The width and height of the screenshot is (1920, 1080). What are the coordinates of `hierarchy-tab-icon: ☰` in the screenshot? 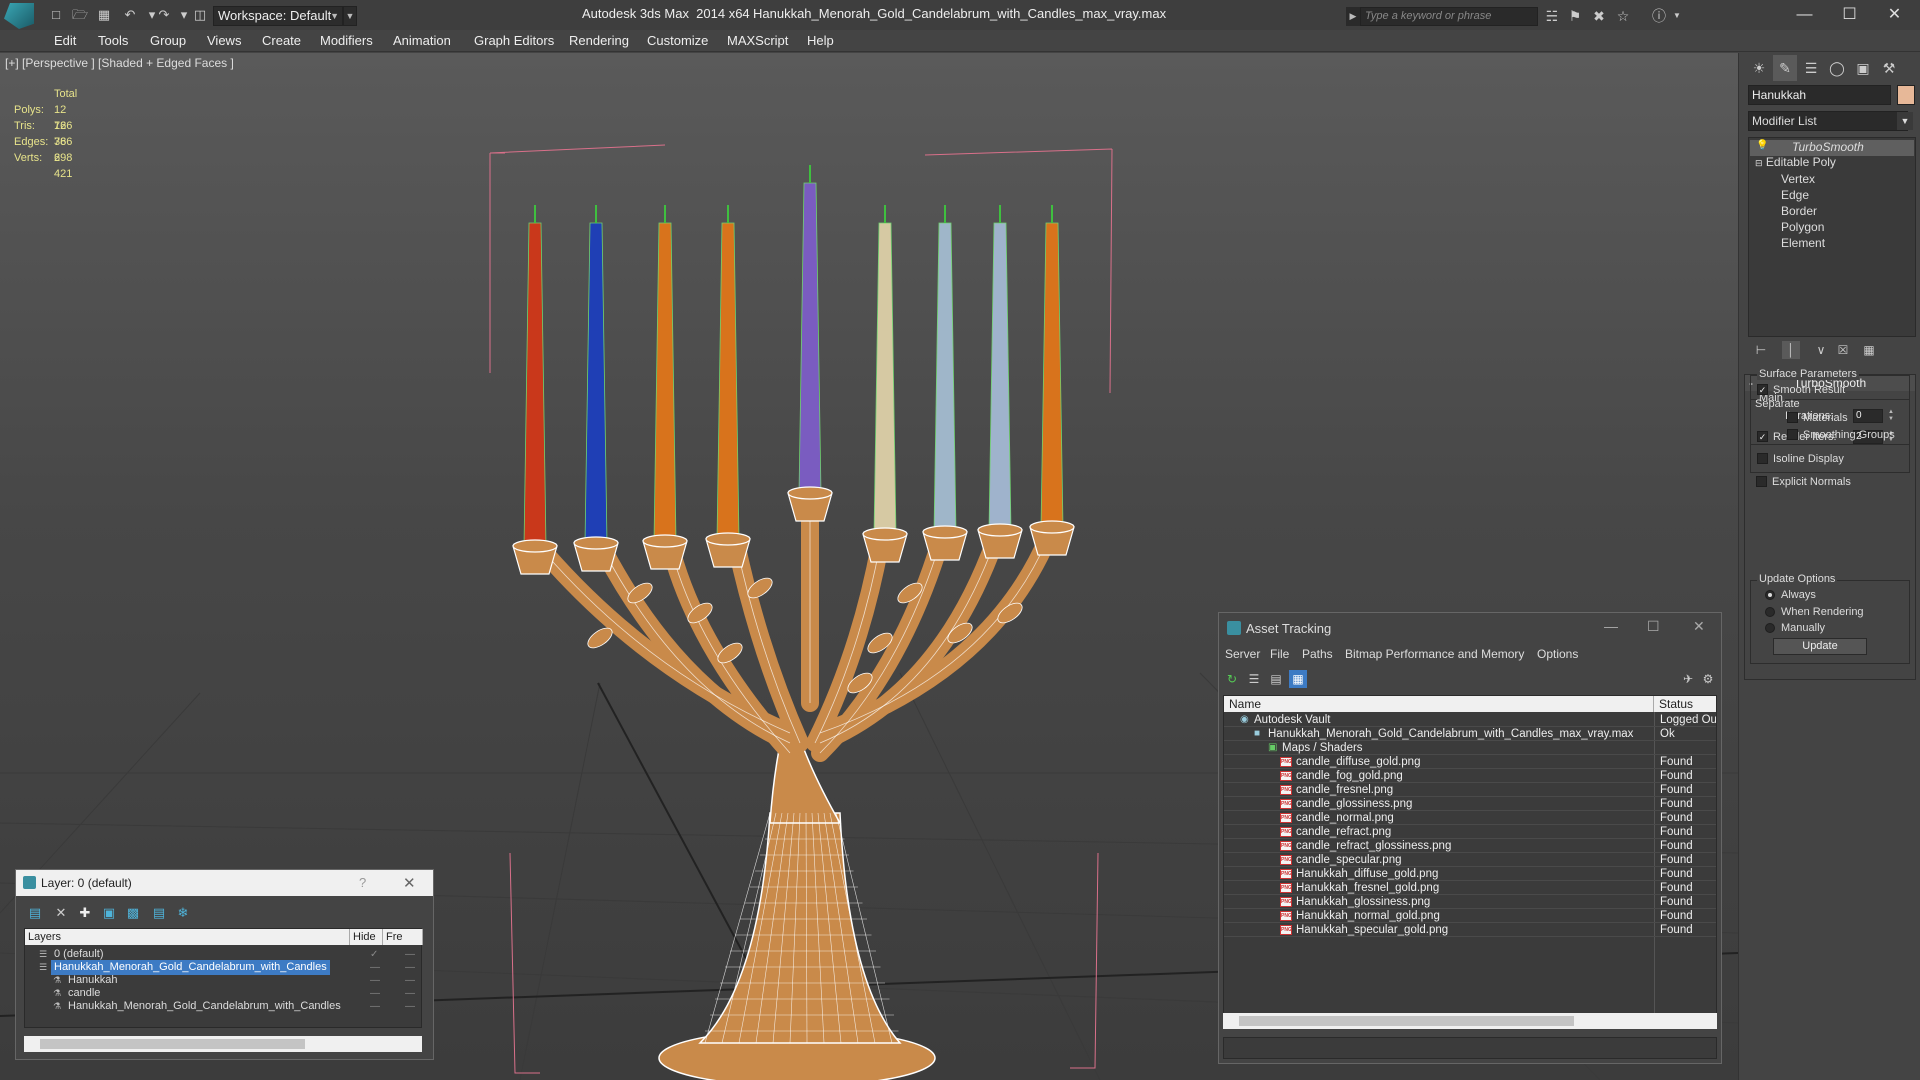 It's located at (1811, 68).